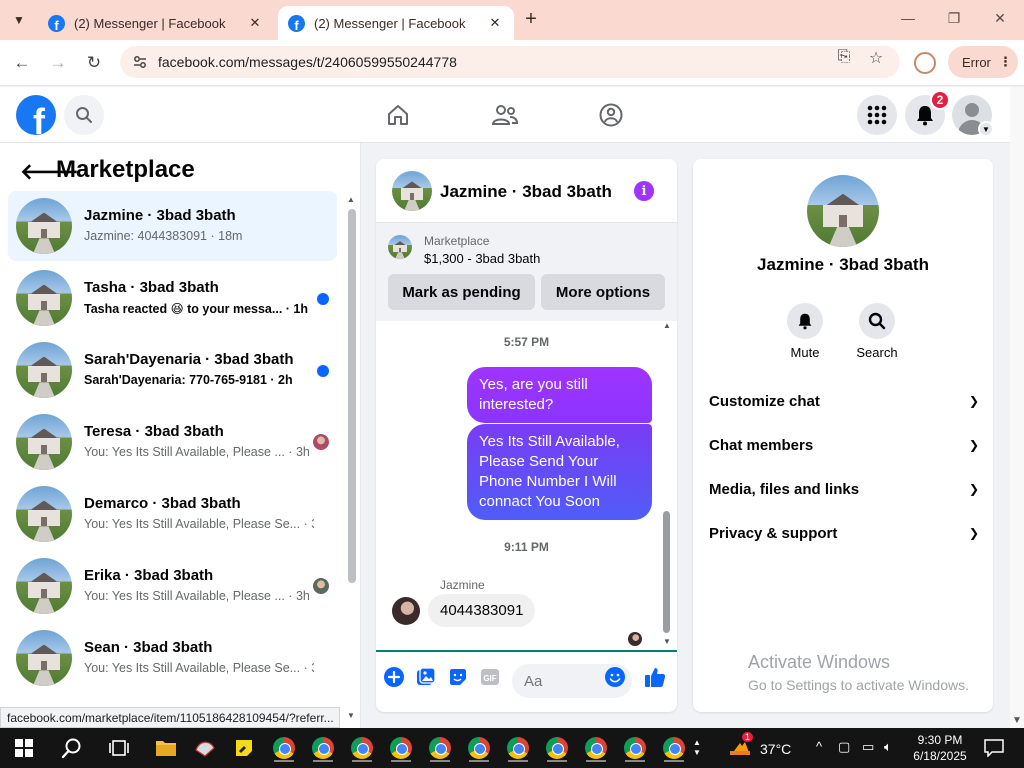 The image size is (1024, 768). Describe the element at coordinates (983, 62) in the screenshot. I see `error-menu-button: Error ⋮` at that location.